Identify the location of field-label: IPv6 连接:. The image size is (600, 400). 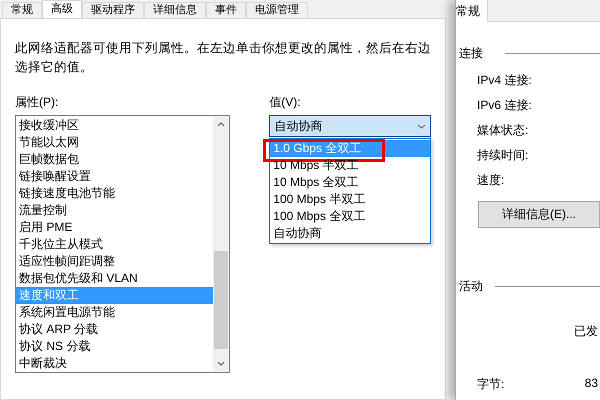
(505, 105).